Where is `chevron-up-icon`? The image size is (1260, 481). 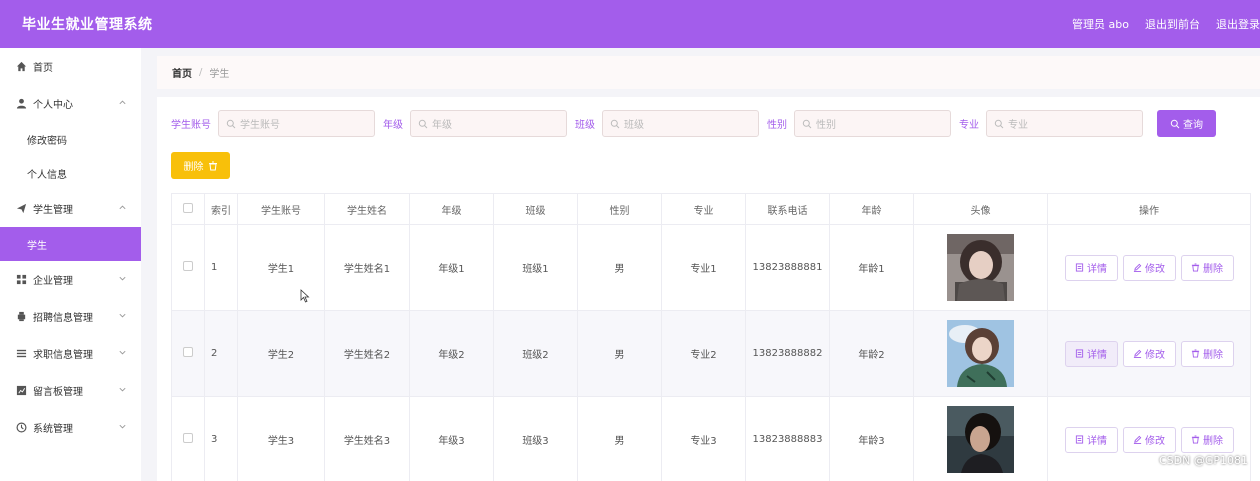 chevron-up-icon is located at coordinates (122, 102).